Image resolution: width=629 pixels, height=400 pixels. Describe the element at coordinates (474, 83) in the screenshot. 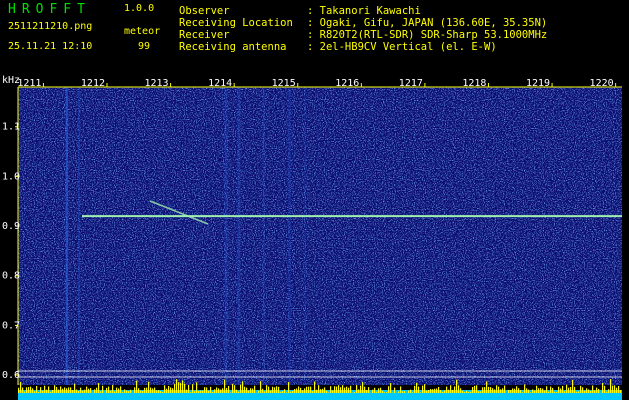

I see `x-tick-label: 1218` at that location.